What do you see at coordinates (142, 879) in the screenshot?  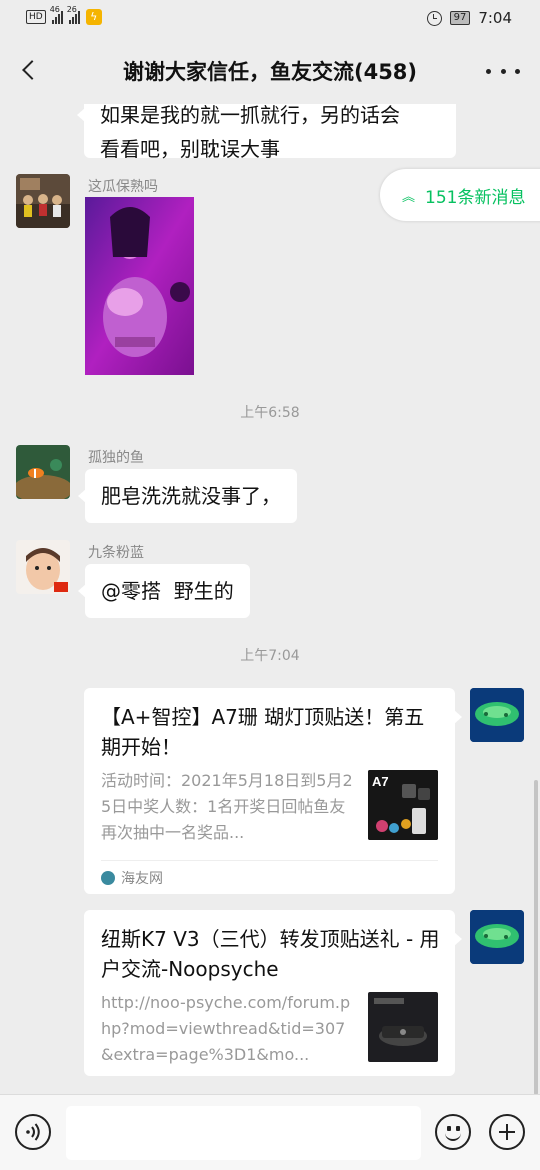 I see `link-card-source-name: 海友网` at bounding box center [142, 879].